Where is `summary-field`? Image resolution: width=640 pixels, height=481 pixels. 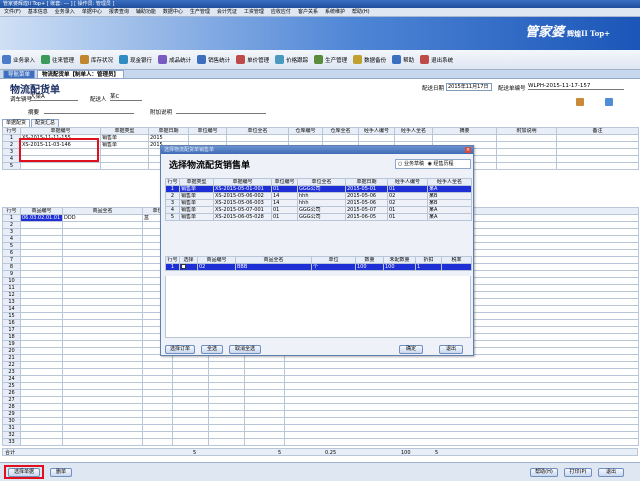
summary-field is located at coordinates (89, 110).